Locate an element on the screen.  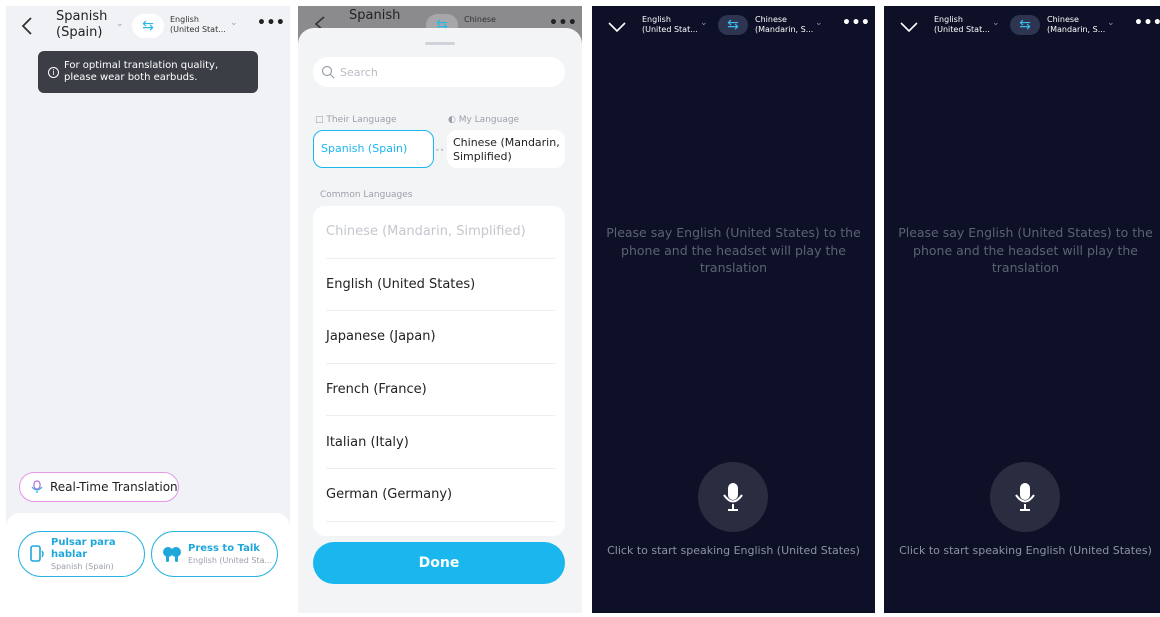
their-language-label: □ Their Language is located at coordinates (356, 120).